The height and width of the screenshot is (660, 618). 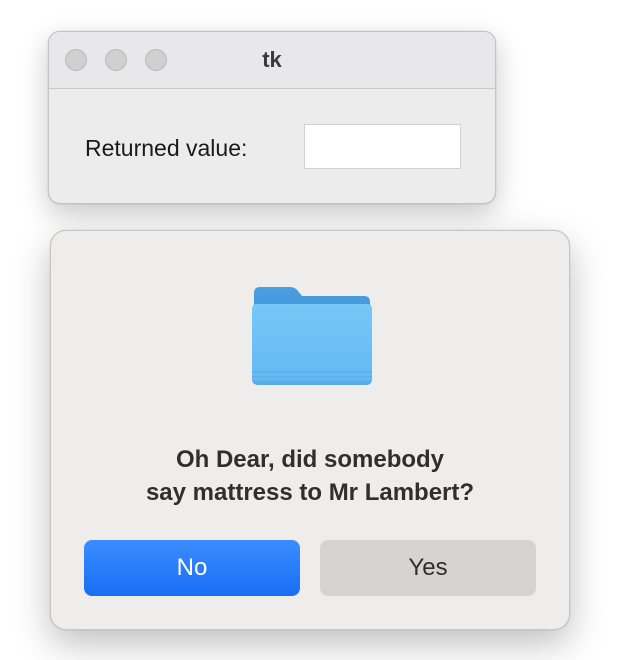 What do you see at coordinates (310, 459) in the screenshot?
I see `dialog-message-line-1: Oh Dear, did somebody` at bounding box center [310, 459].